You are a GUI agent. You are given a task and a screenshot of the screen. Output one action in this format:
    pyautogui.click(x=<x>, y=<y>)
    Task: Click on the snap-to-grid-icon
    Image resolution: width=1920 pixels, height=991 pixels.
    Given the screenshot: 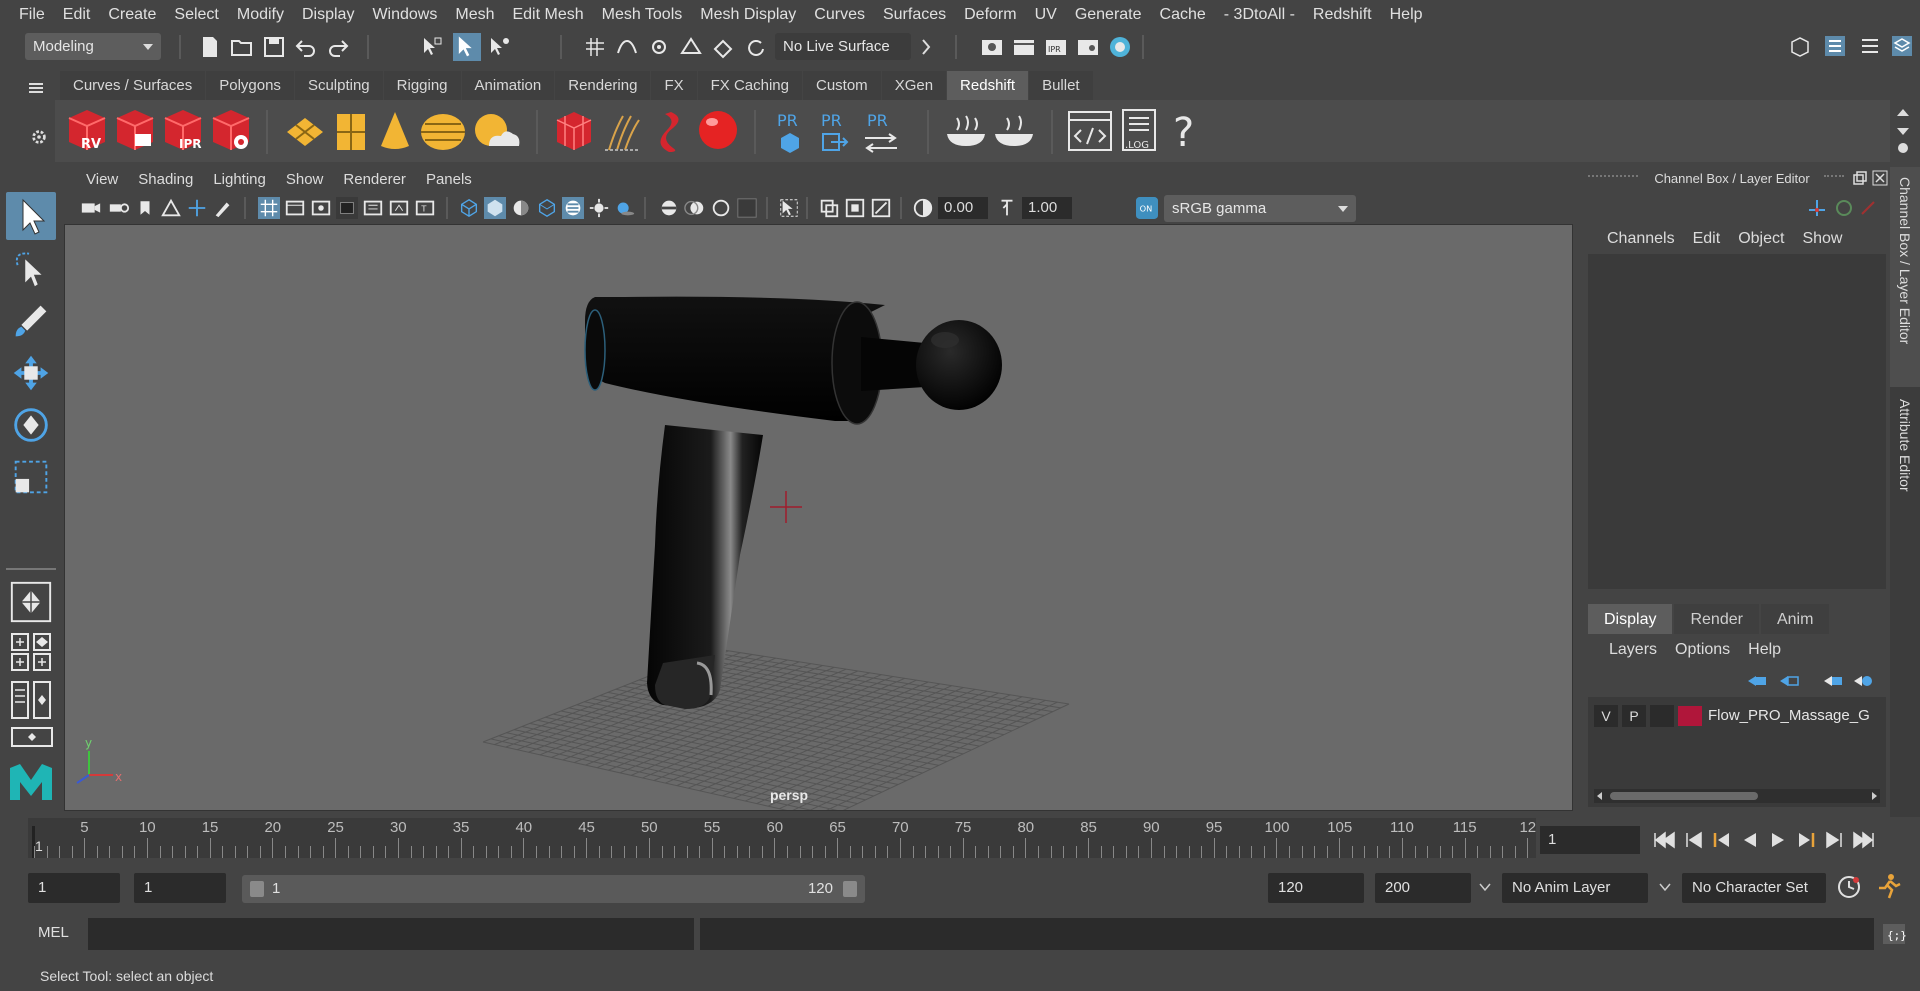 What is the action you would take?
    pyautogui.click(x=595, y=47)
    